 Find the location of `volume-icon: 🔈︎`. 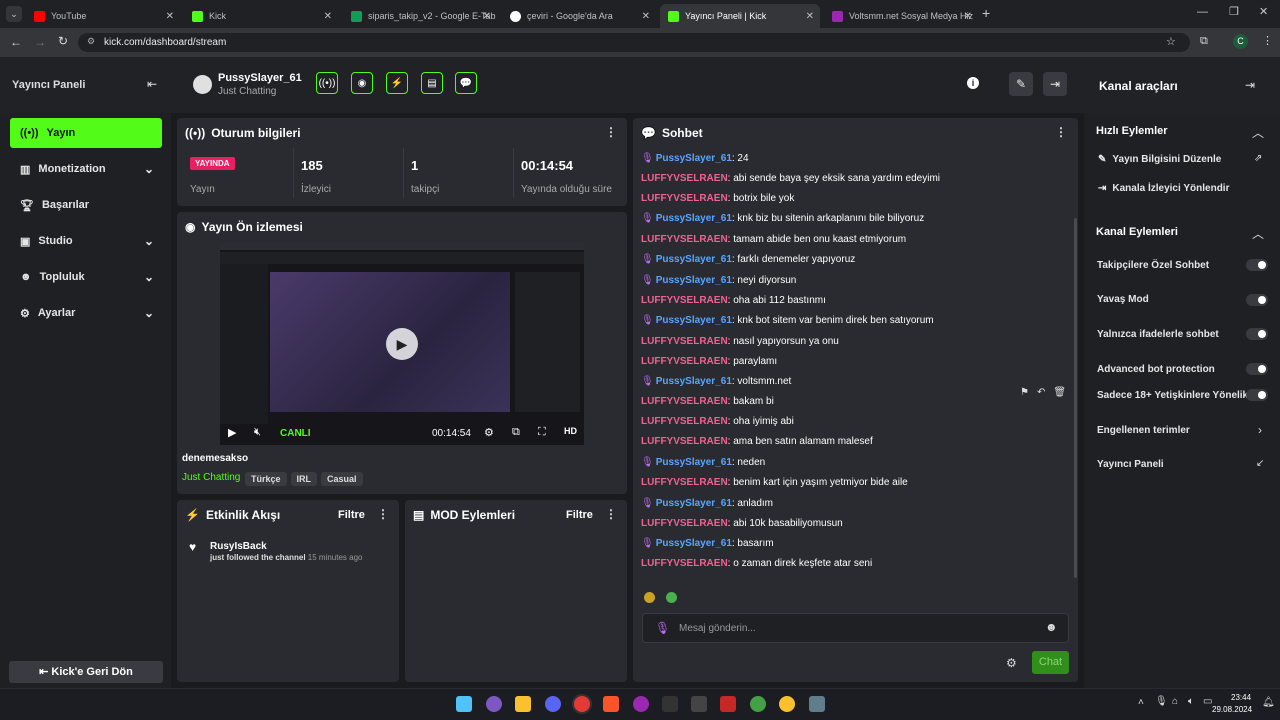

volume-icon: 🔈︎ is located at coordinates (1191, 701).